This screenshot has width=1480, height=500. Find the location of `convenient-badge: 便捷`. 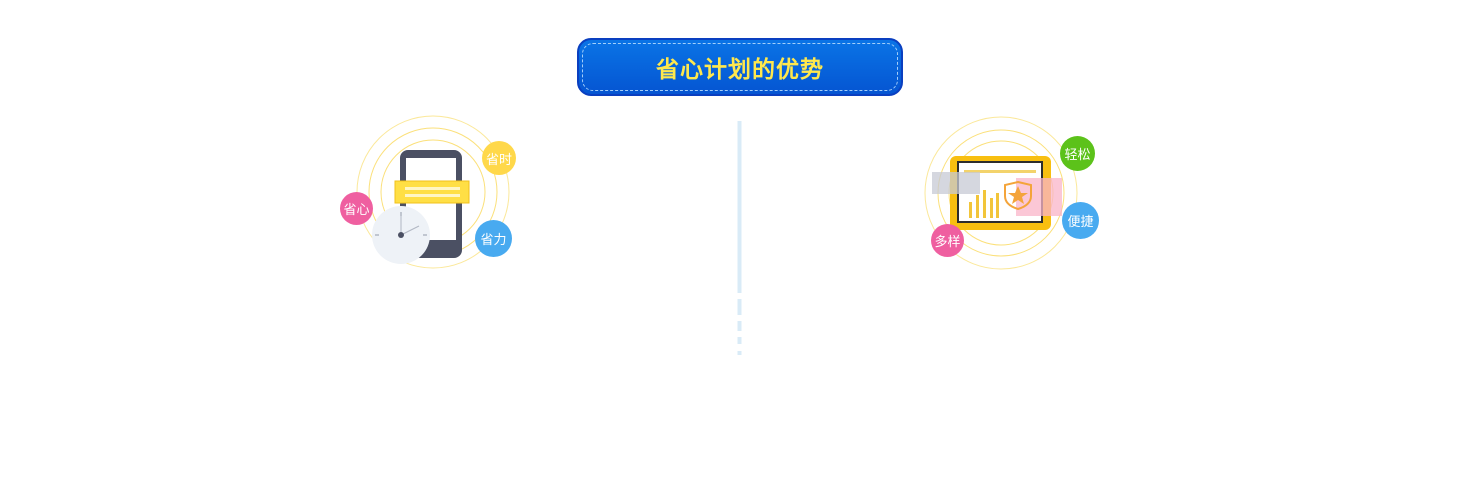

convenient-badge: 便捷 is located at coordinates (1080, 220).